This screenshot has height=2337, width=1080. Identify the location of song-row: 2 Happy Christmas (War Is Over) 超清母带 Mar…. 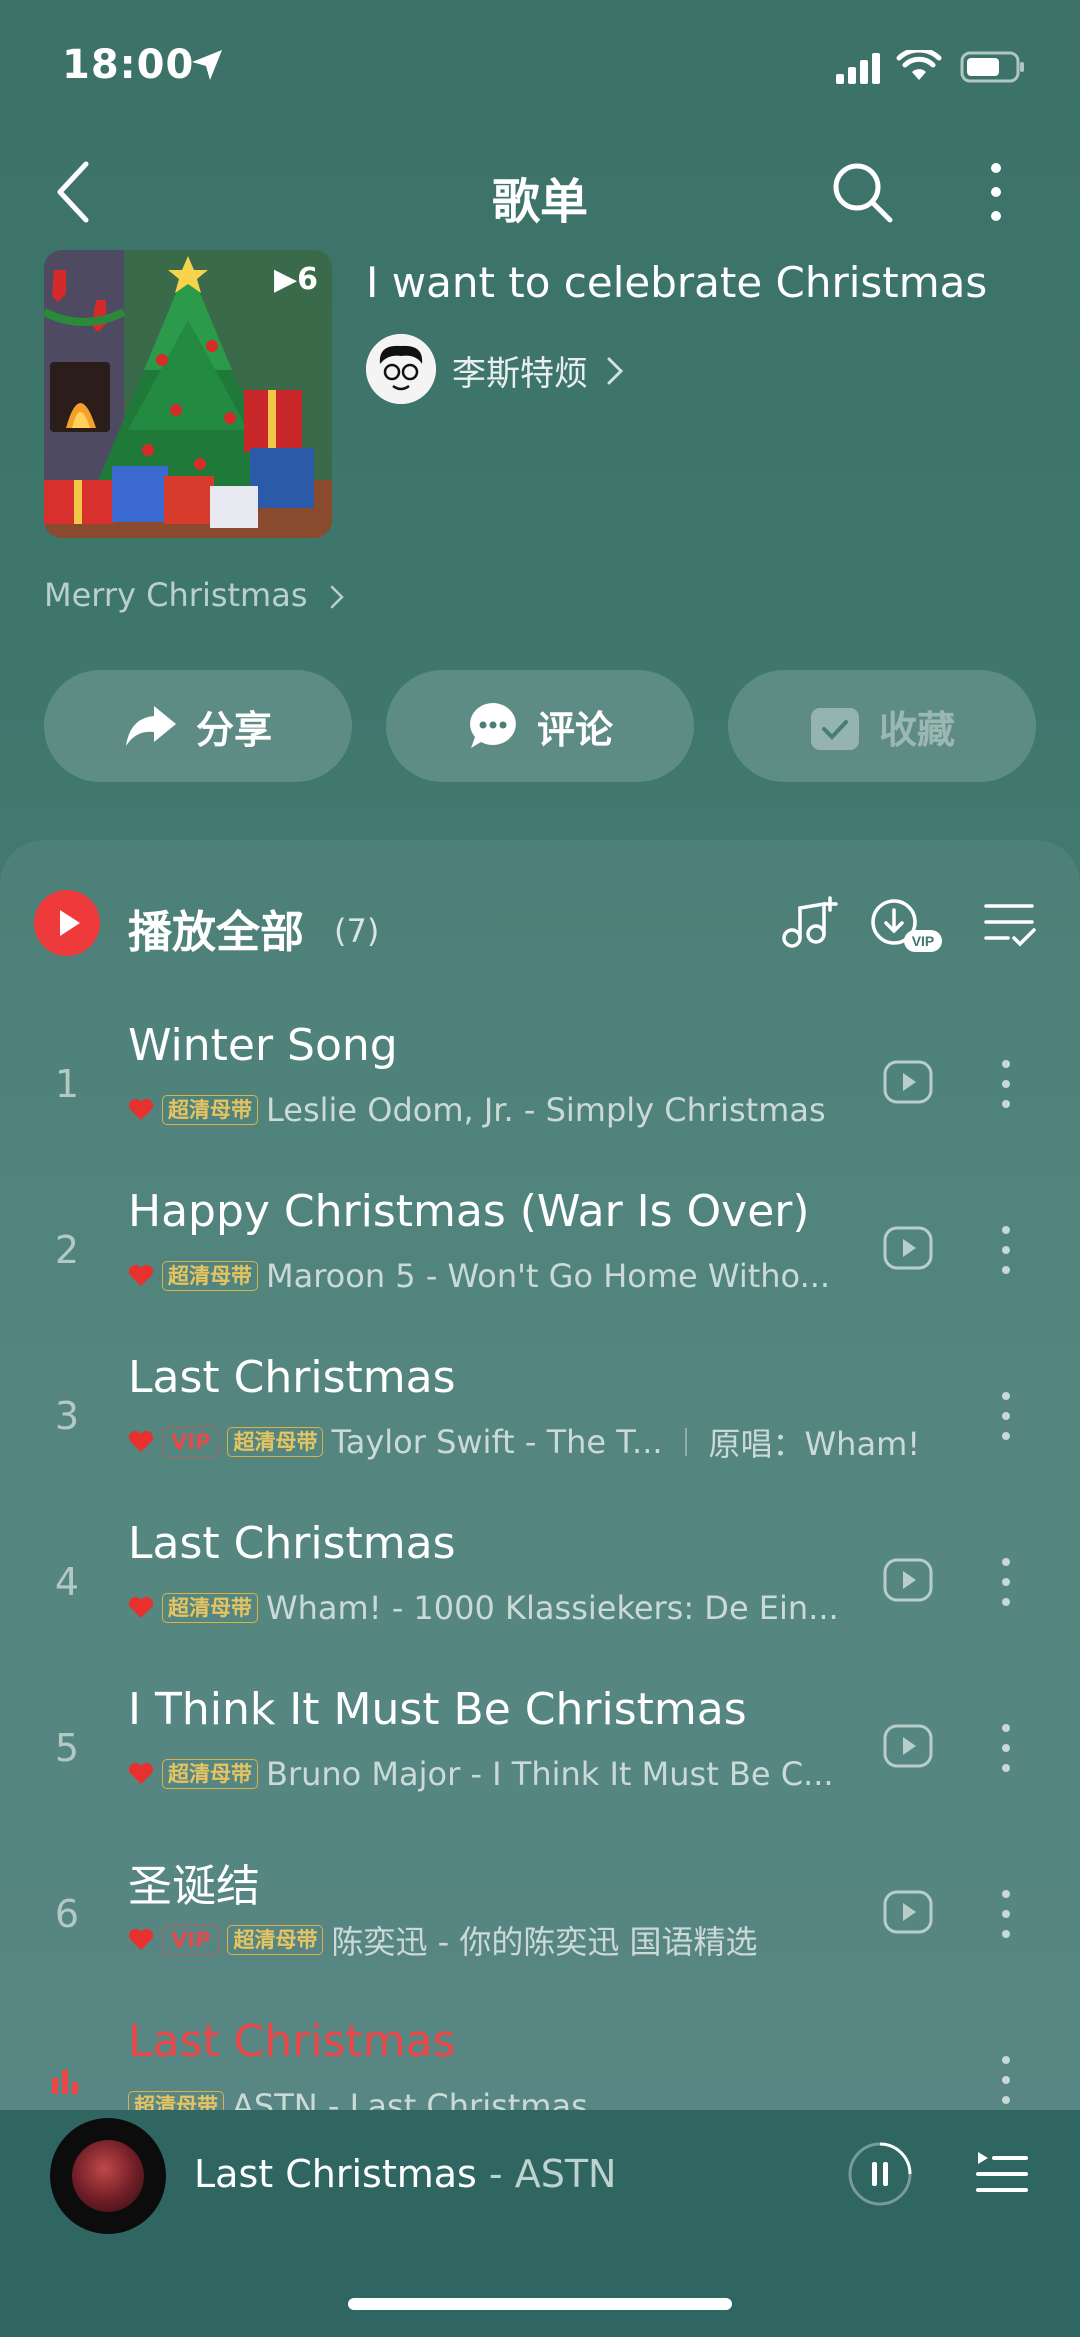
(540, 1259).